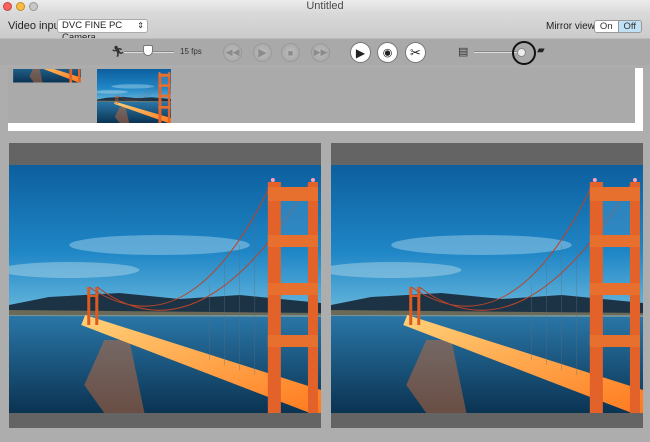 Image resolution: width=650 pixels, height=442 pixels. What do you see at coordinates (463, 52) in the screenshot?
I see `film-strip-icon: ▤` at bounding box center [463, 52].